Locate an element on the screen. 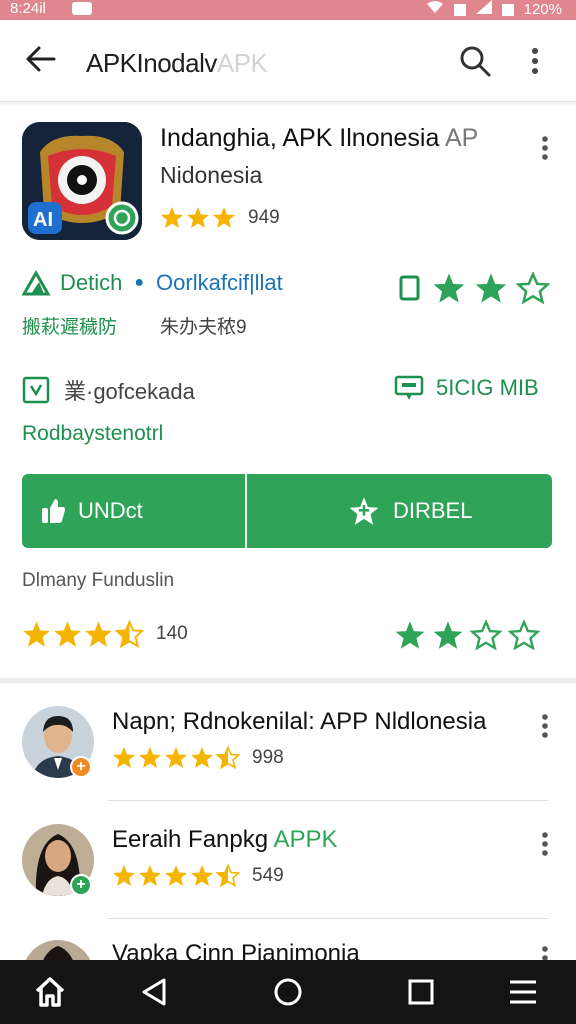 The image size is (576, 1024). list-item: + Eeraih Fanpkg APPK 549 is located at coordinates (288, 877).